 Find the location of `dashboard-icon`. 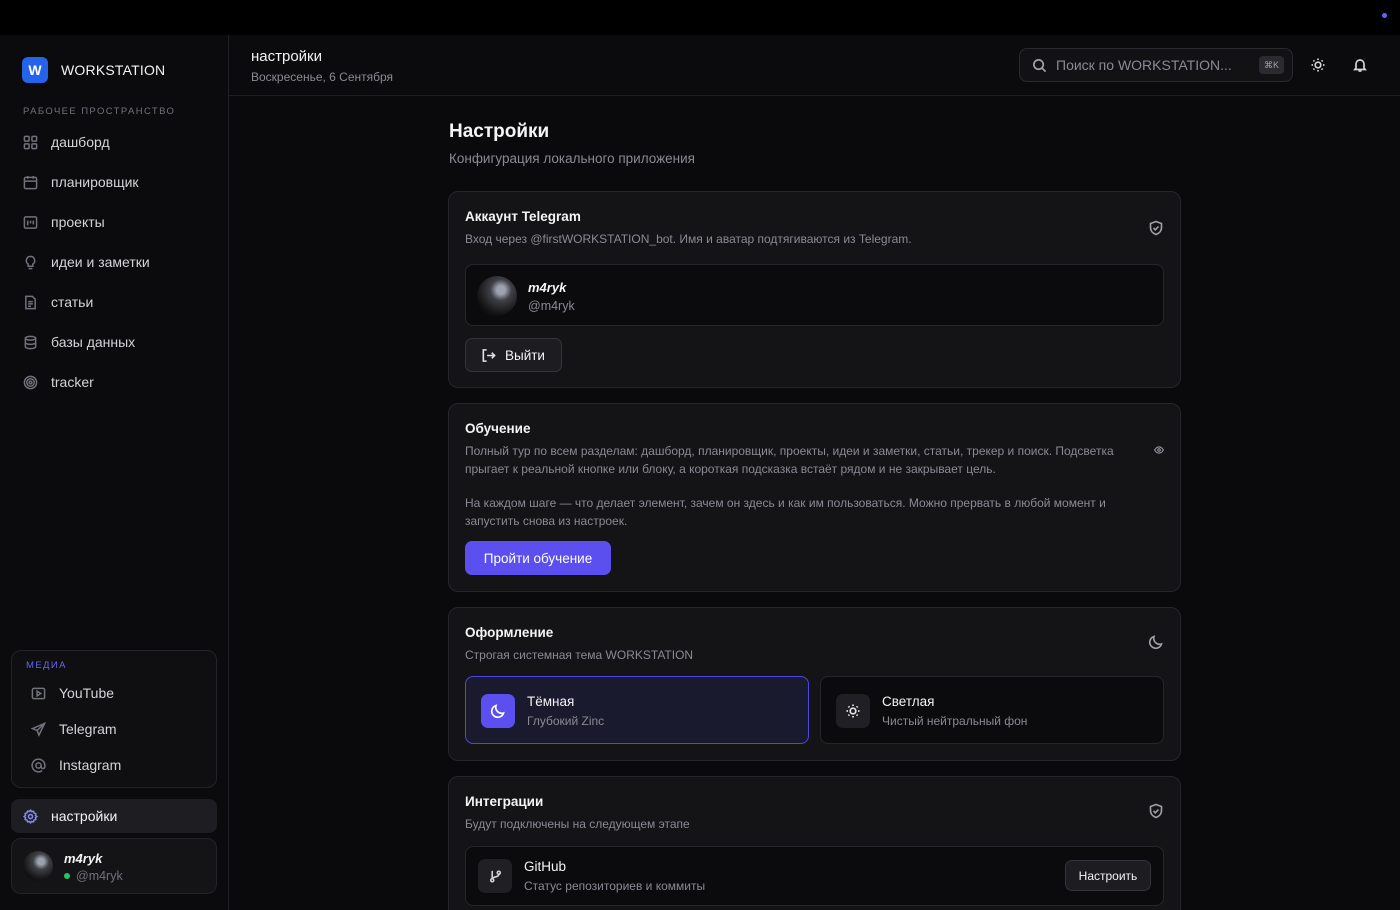

dashboard-icon is located at coordinates (30, 142).